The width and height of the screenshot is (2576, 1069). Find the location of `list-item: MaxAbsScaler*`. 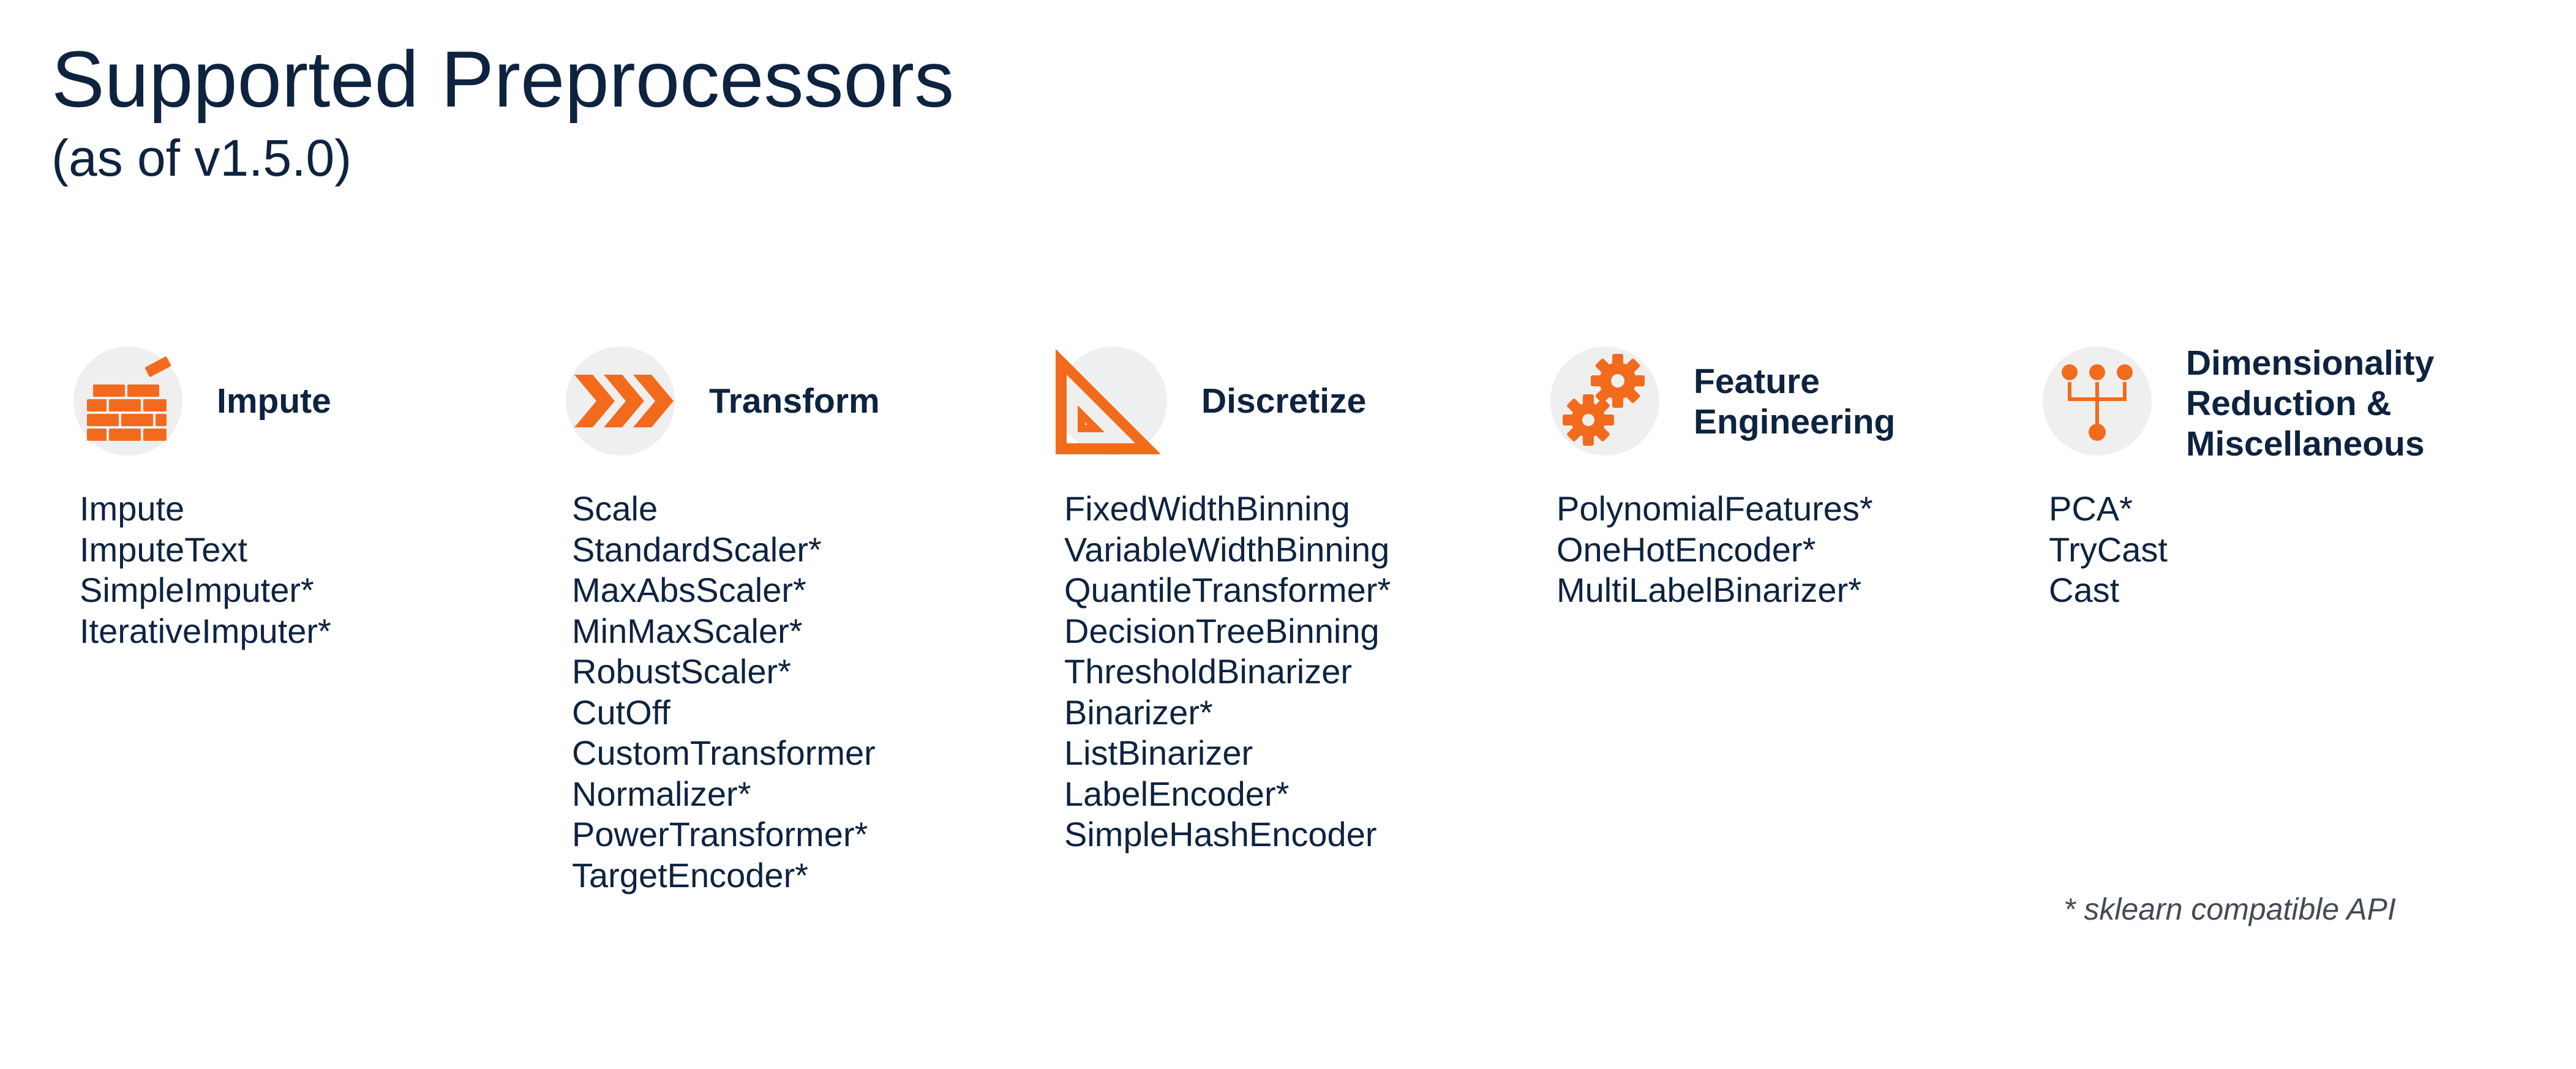

list-item: MaxAbsScaler* is located at coordinates (689, 590).